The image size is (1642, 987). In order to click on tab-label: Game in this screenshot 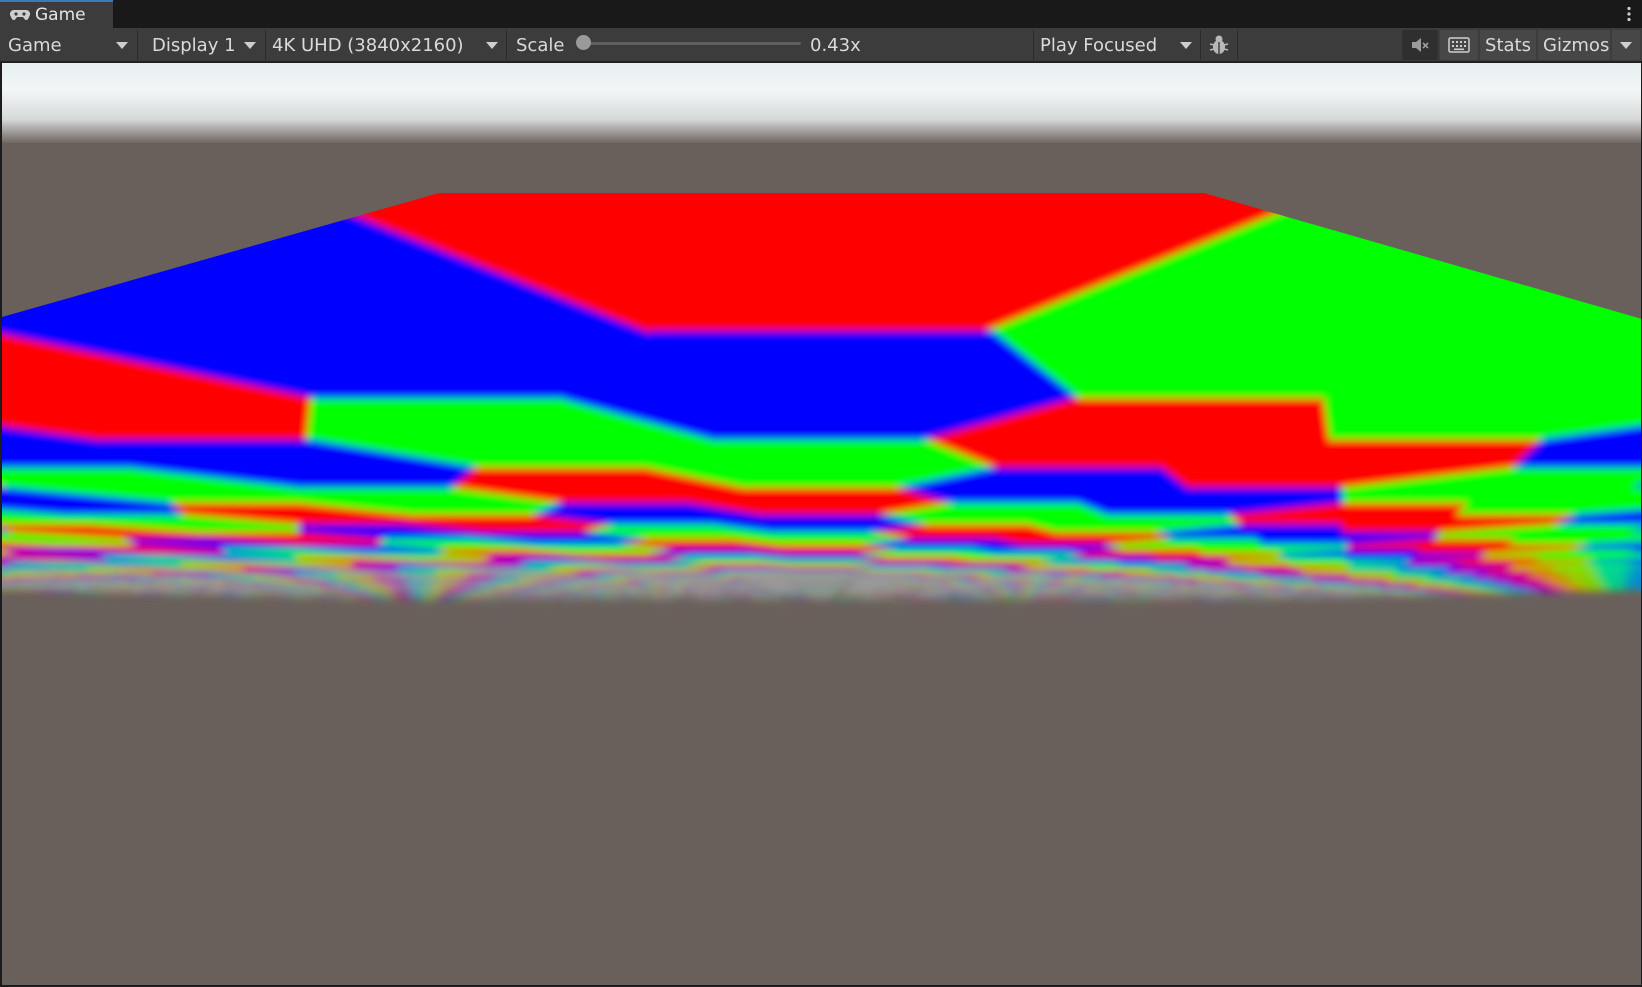, I will do `click(60, 15)`.